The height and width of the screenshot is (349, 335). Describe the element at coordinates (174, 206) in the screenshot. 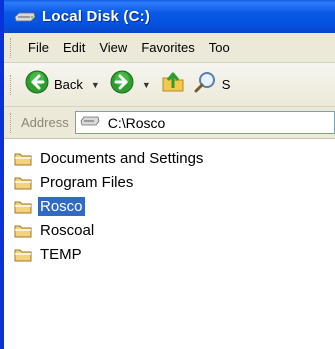

I see `folder-item-rosco: Rosco` at that location.